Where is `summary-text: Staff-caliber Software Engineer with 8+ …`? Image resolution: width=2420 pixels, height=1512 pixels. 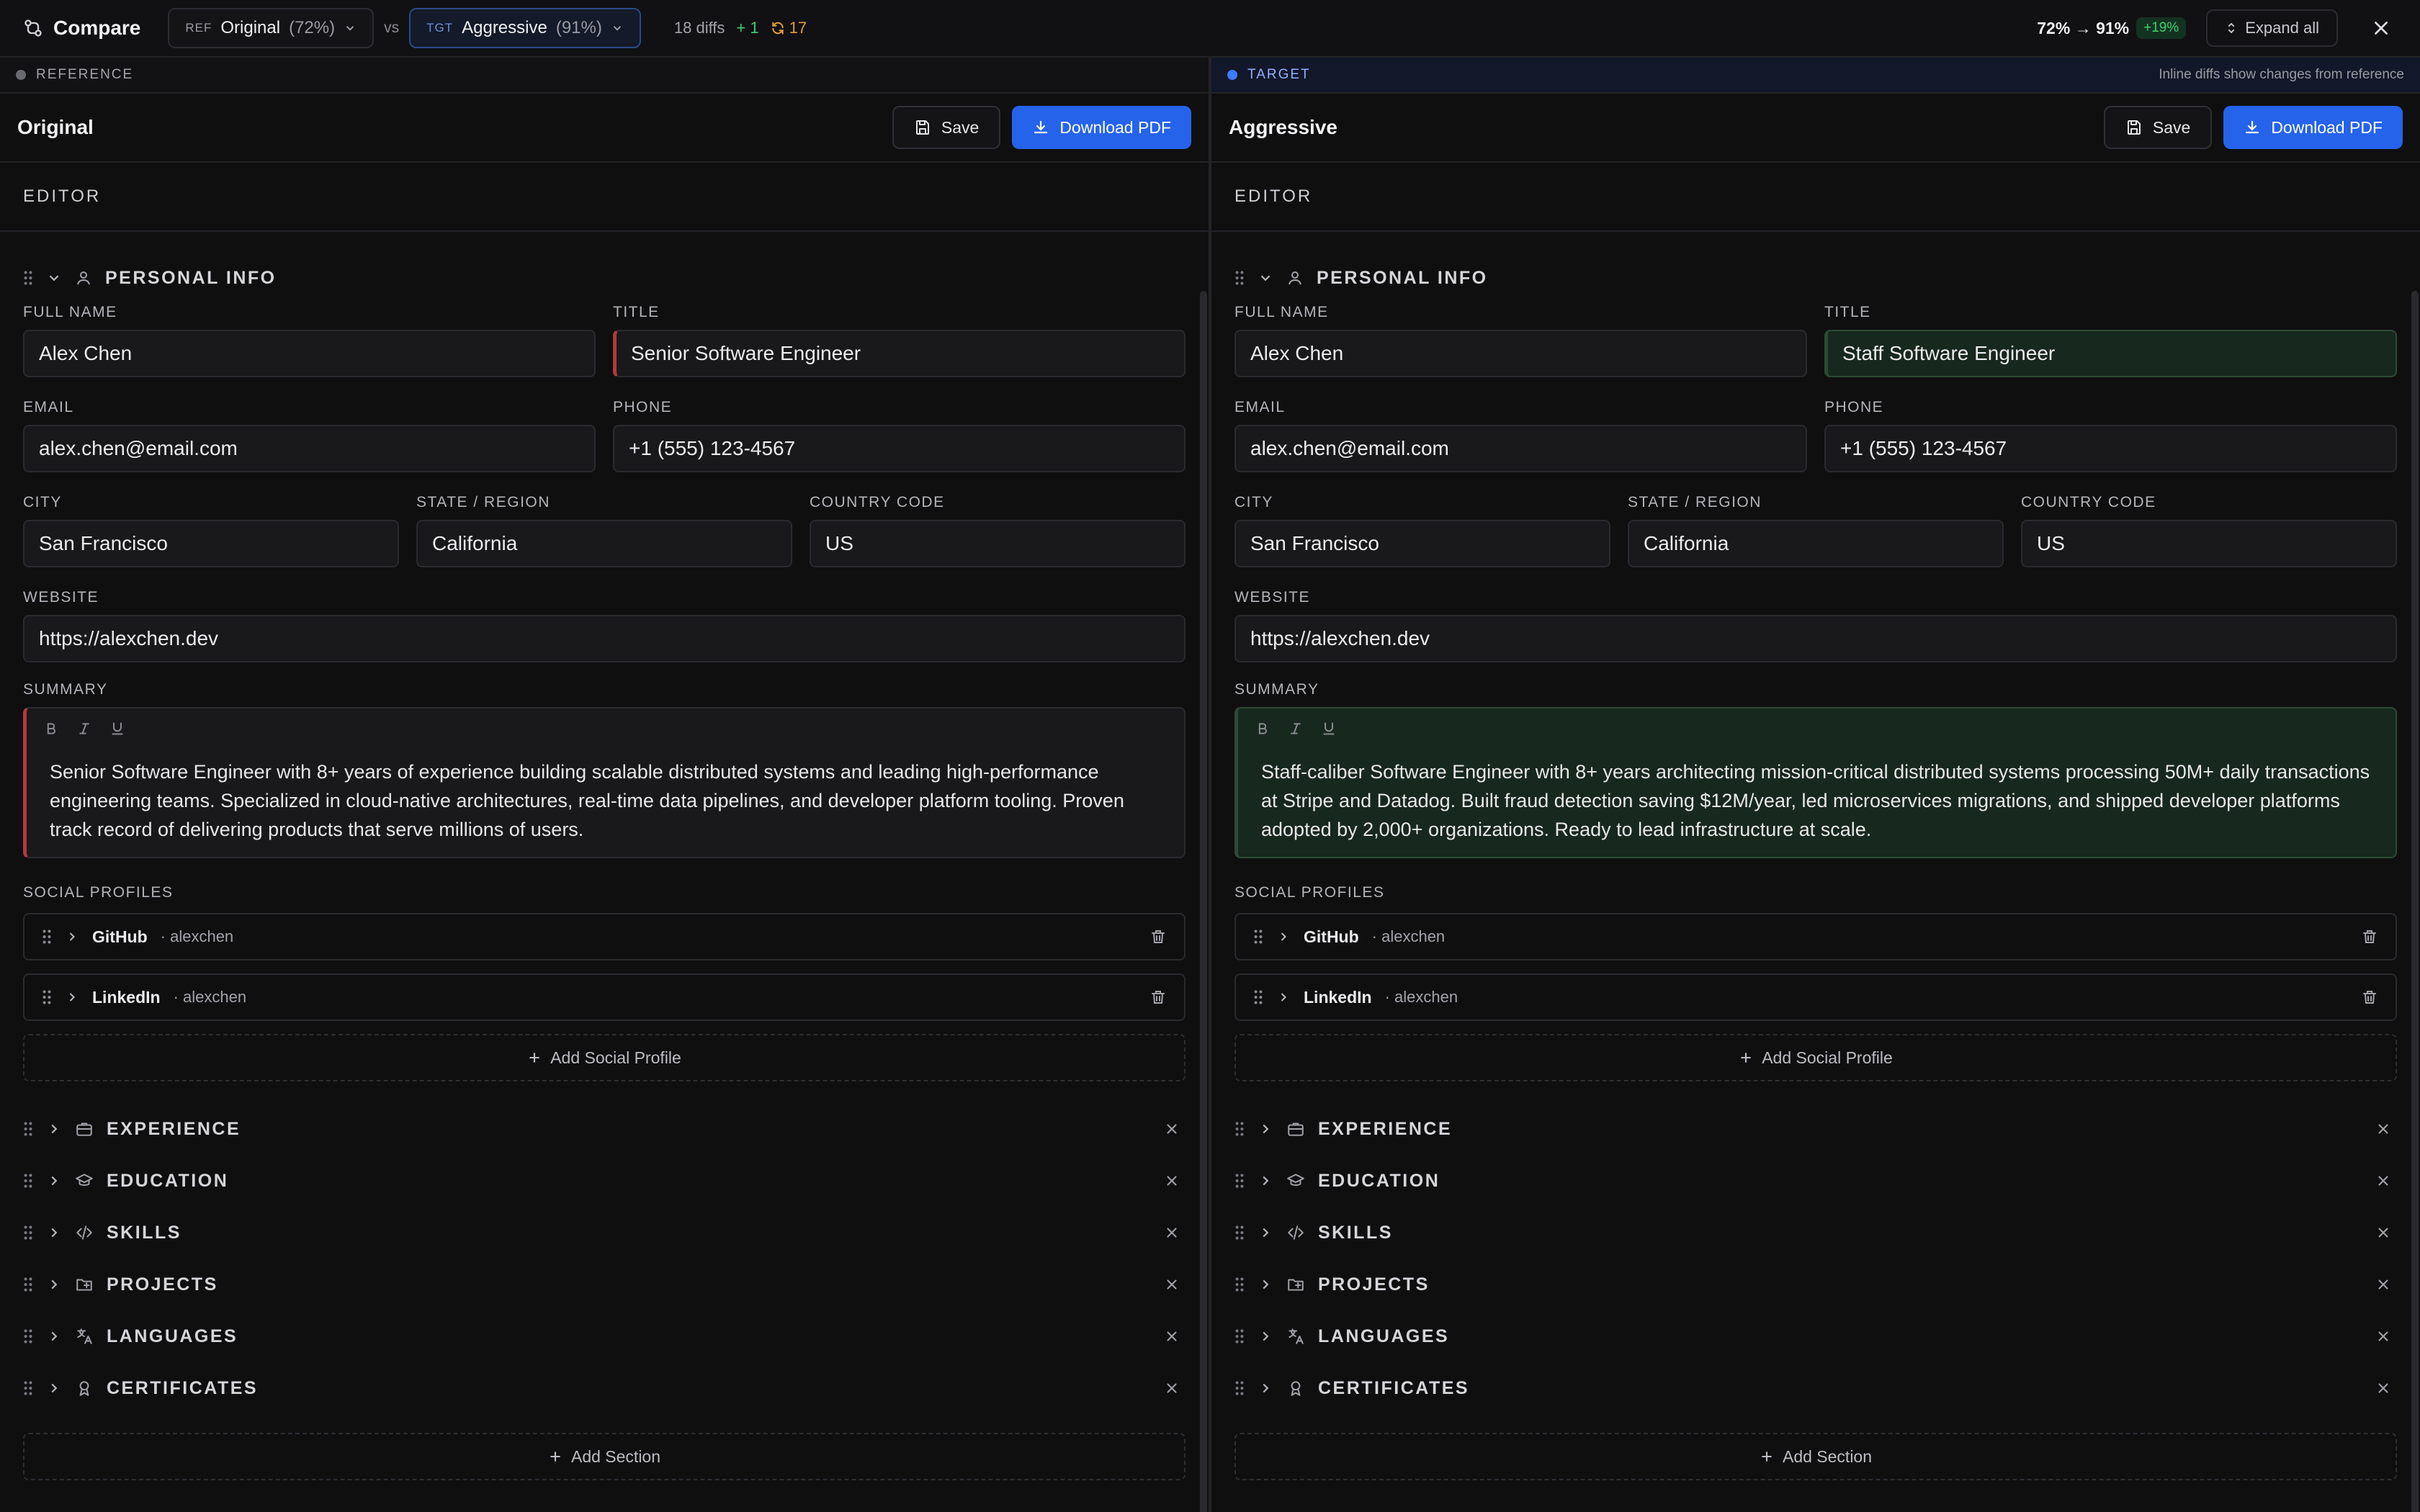 summary-text: Staff-caliber Software Engineer with 8+ … is located at coordinates (1817, 803).